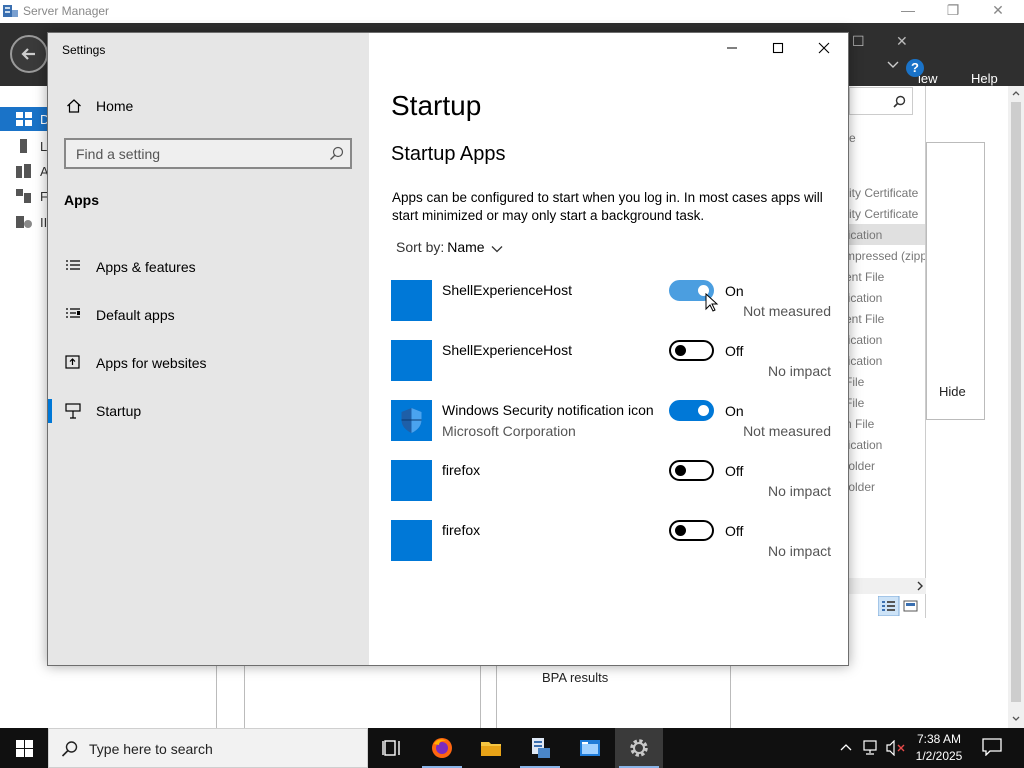 The image size is (1024, 768). I want to click on sm-hidden-window-controls: ☐ ✕ ?, so click(887, 59).